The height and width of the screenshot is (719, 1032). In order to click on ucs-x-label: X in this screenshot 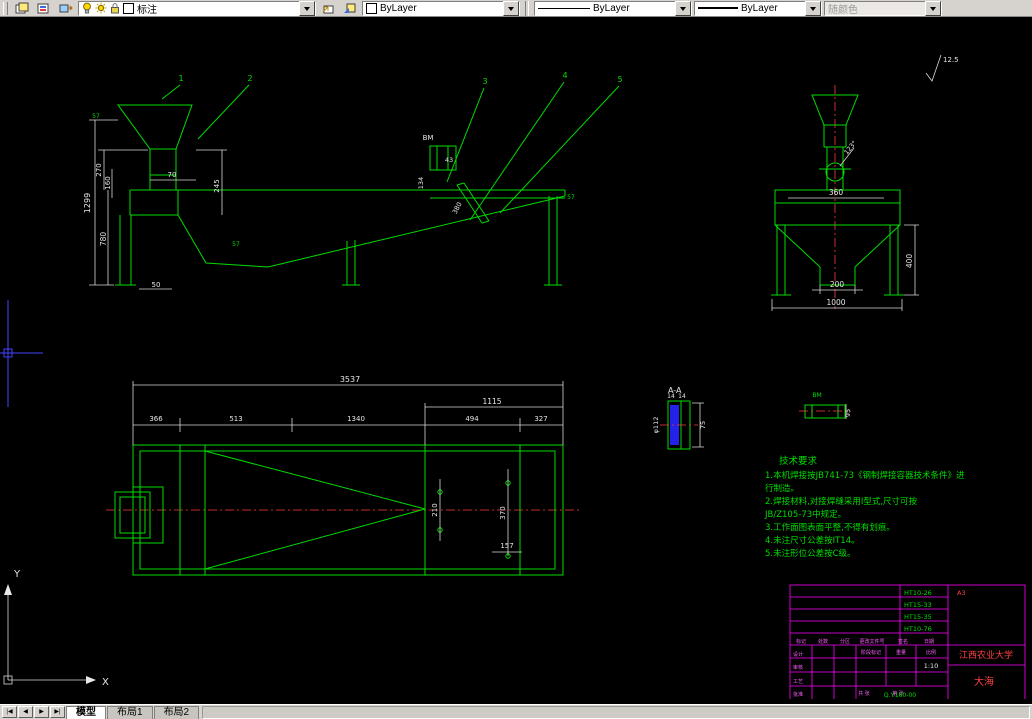, I will do `click(105, 682)`.